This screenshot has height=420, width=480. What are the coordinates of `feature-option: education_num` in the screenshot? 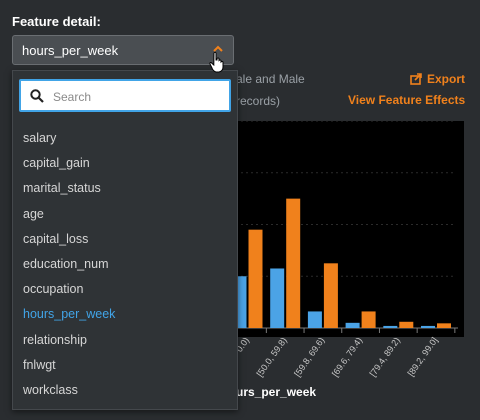 It's located at (125, 264).